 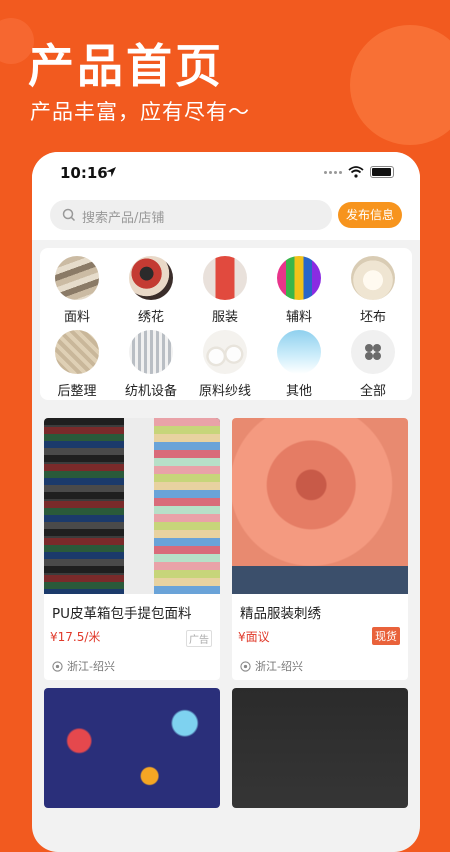 I want to click on textile-machinery-image, so click(x=151, y=352).